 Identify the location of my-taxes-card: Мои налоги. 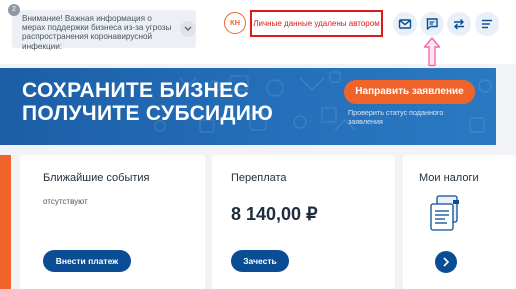
(459, 222).